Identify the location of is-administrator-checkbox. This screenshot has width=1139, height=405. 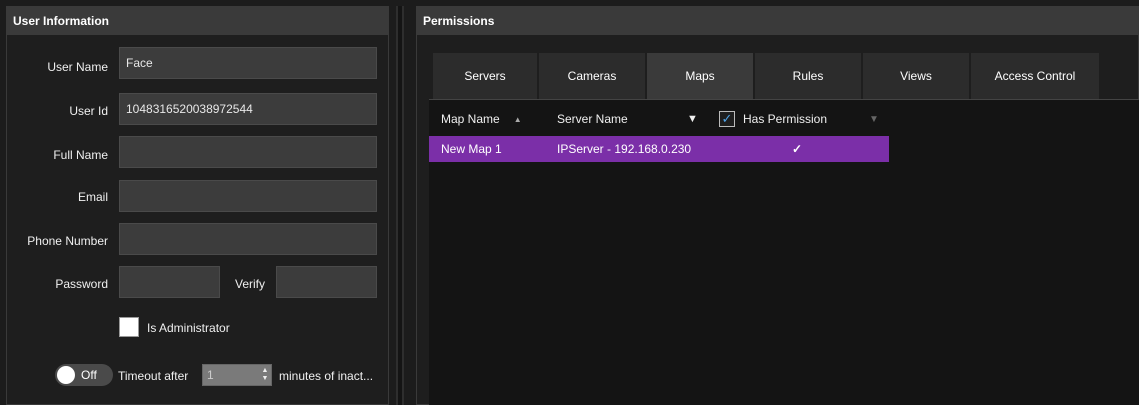
(129, 327).